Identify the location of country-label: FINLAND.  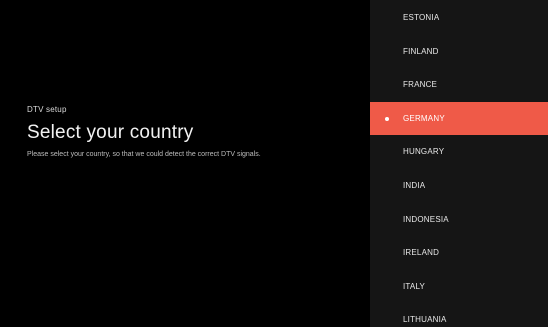
(421, 51).